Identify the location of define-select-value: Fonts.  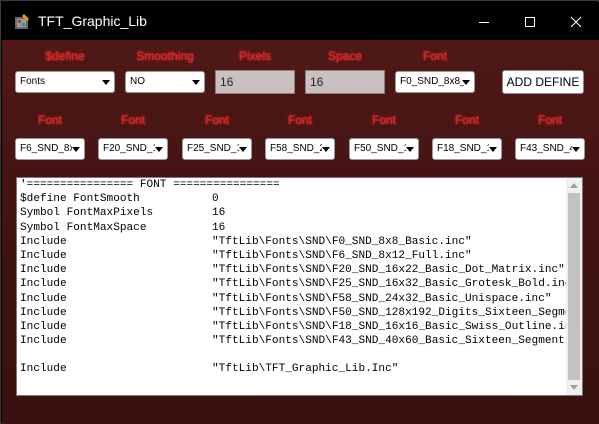
(33, 81).